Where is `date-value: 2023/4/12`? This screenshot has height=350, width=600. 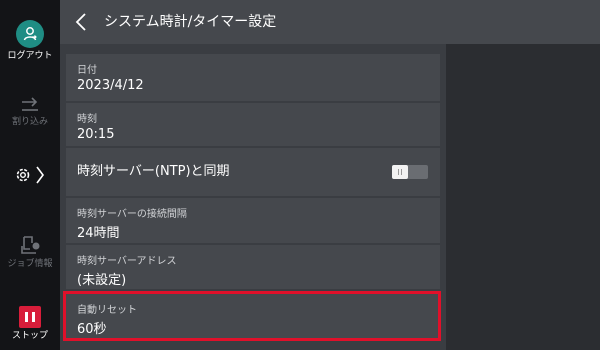 date-value: 2023/4/12 is located at coordinates (110, 85).